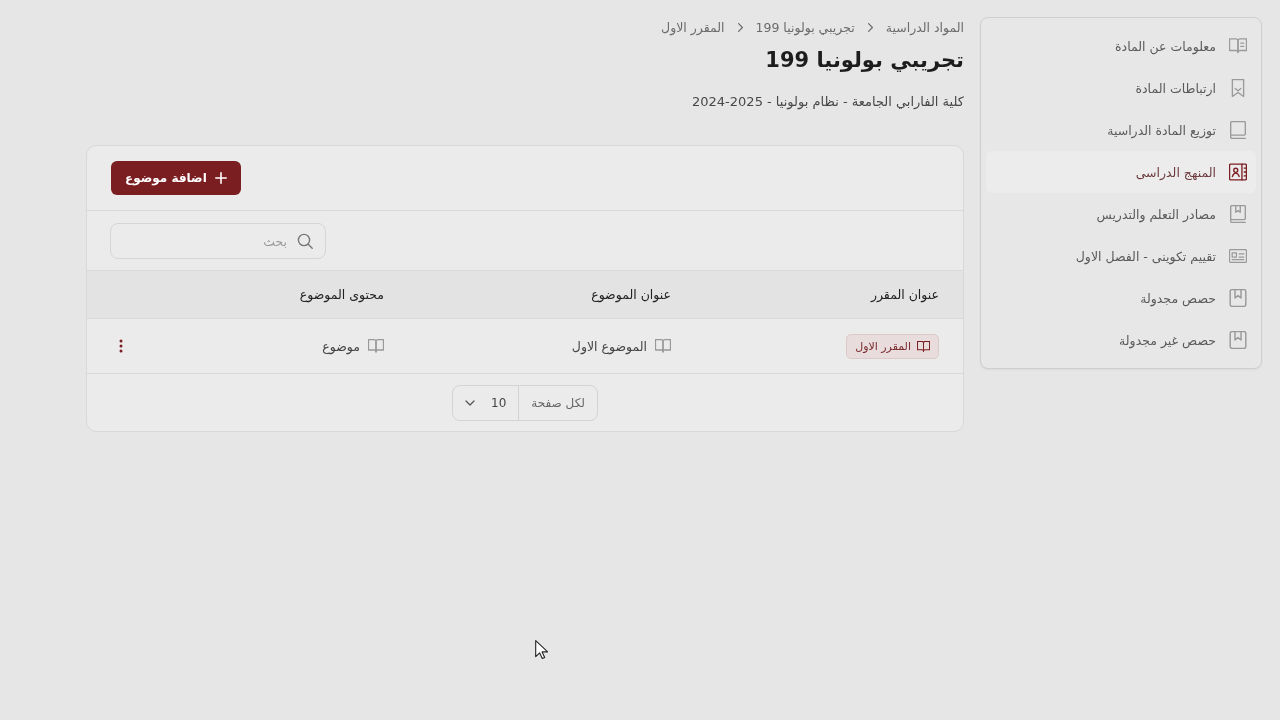  I want to click on chevron-down-icon, so click(470, 402).